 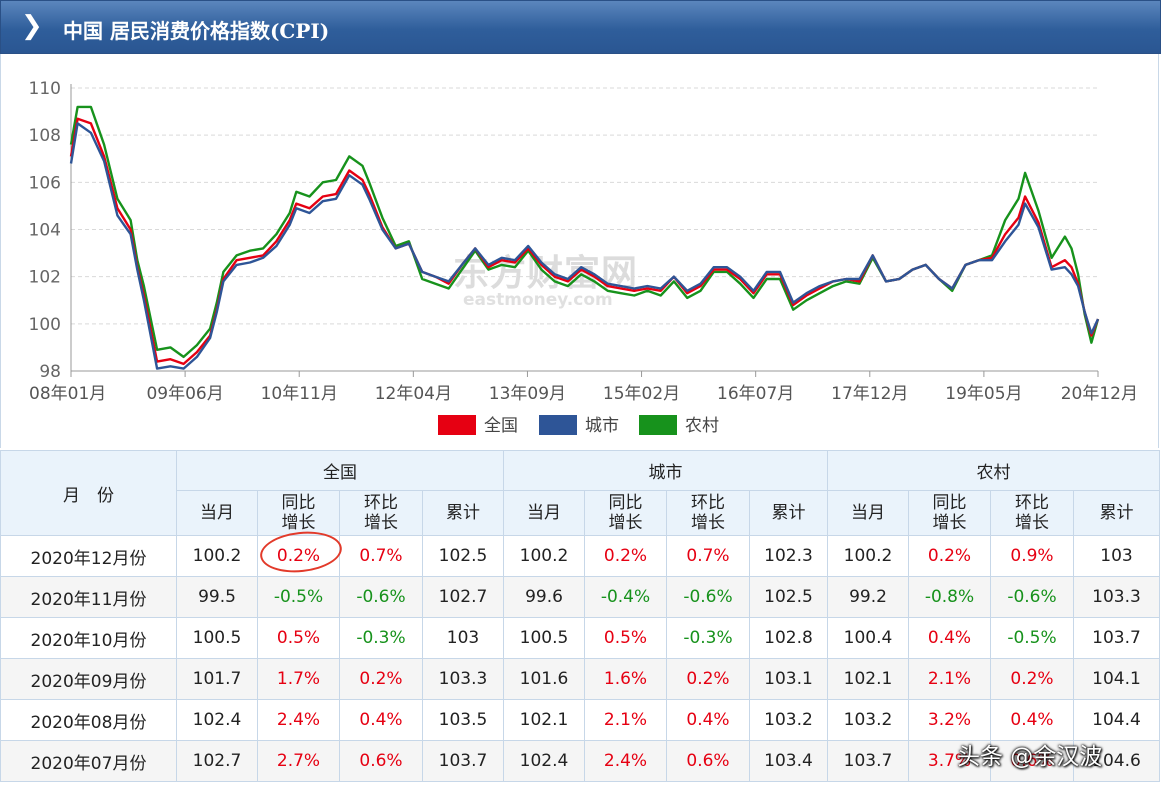 What do you see at coordinates (983, 394) in the screenshot?
I see `x-tick-label: 19年05月` at bounding box center [983, 394].